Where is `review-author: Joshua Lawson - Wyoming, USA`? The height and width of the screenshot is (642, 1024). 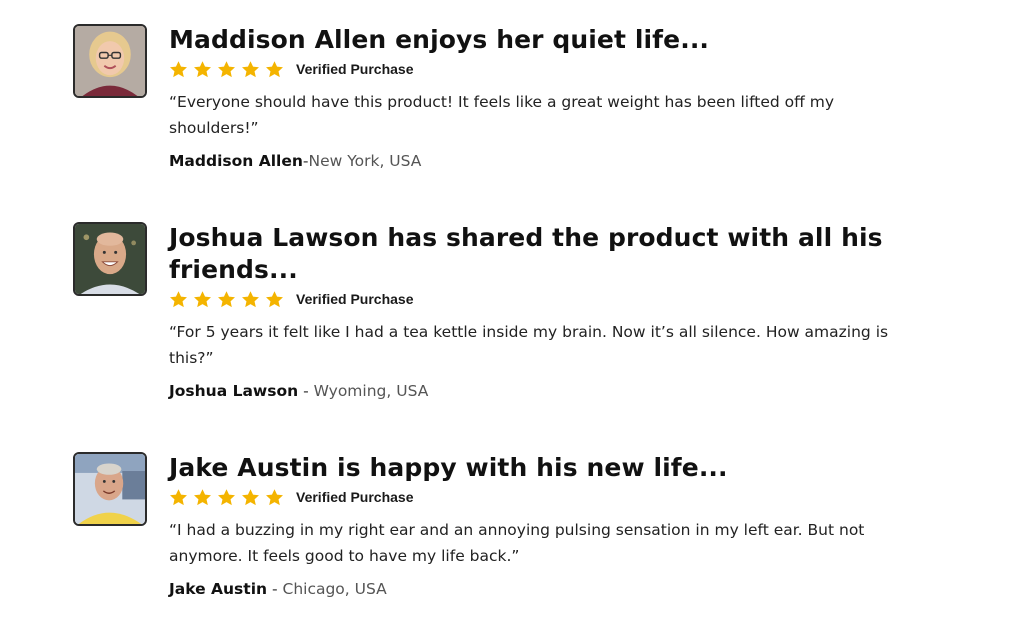
review-author: Joshua Lawson - Wyoming, USA is located at coordinates (529, 391).